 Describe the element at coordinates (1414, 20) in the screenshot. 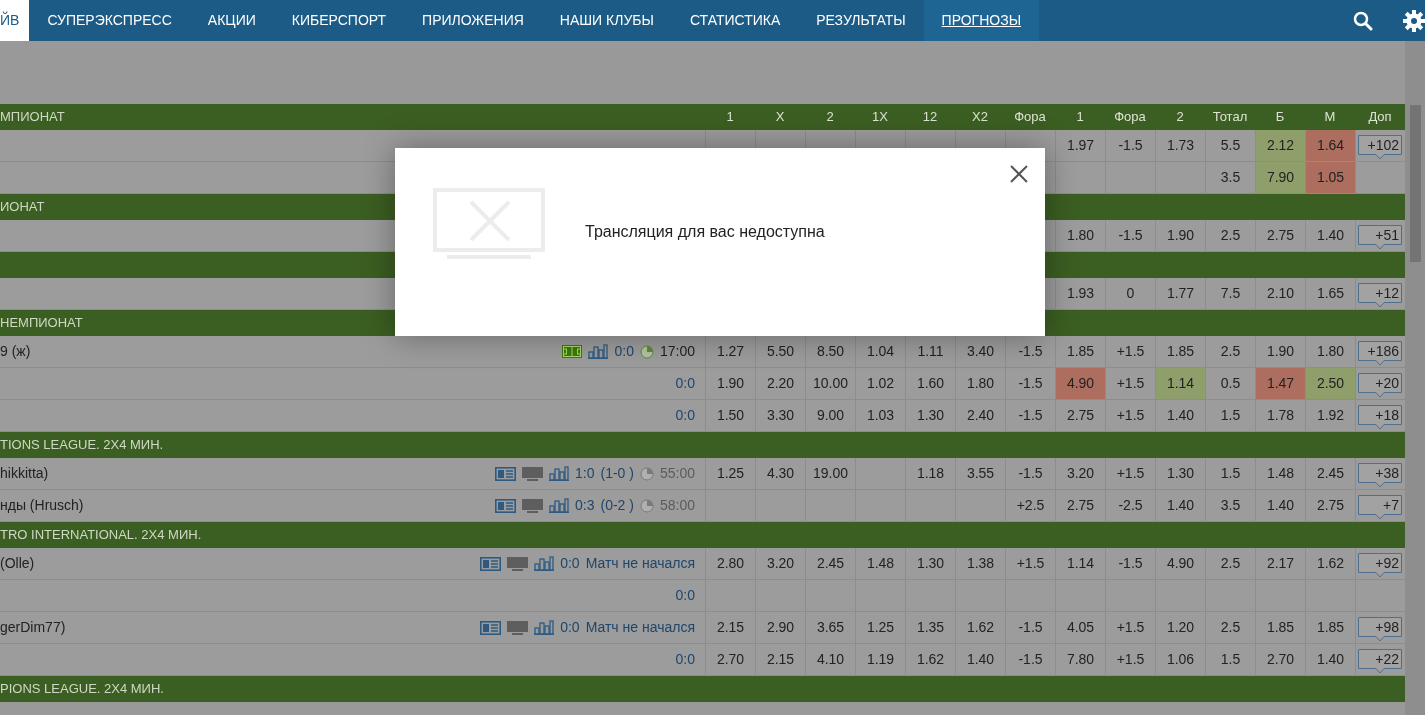

I see `settings-icon` at that location.